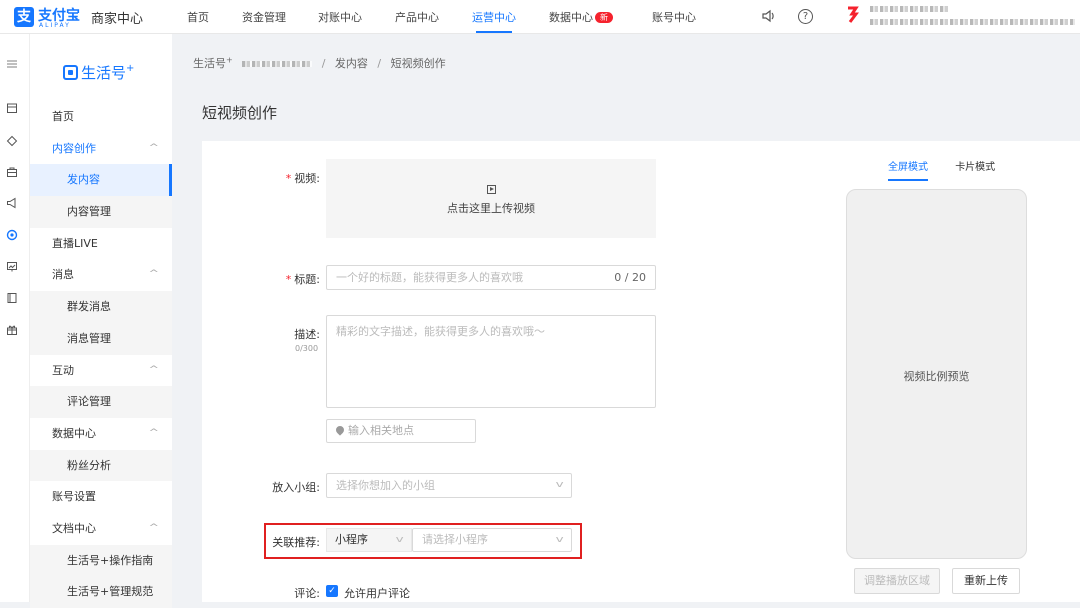  I want to click on breadcrumb-current: 短视频创作, so click(418, 63).